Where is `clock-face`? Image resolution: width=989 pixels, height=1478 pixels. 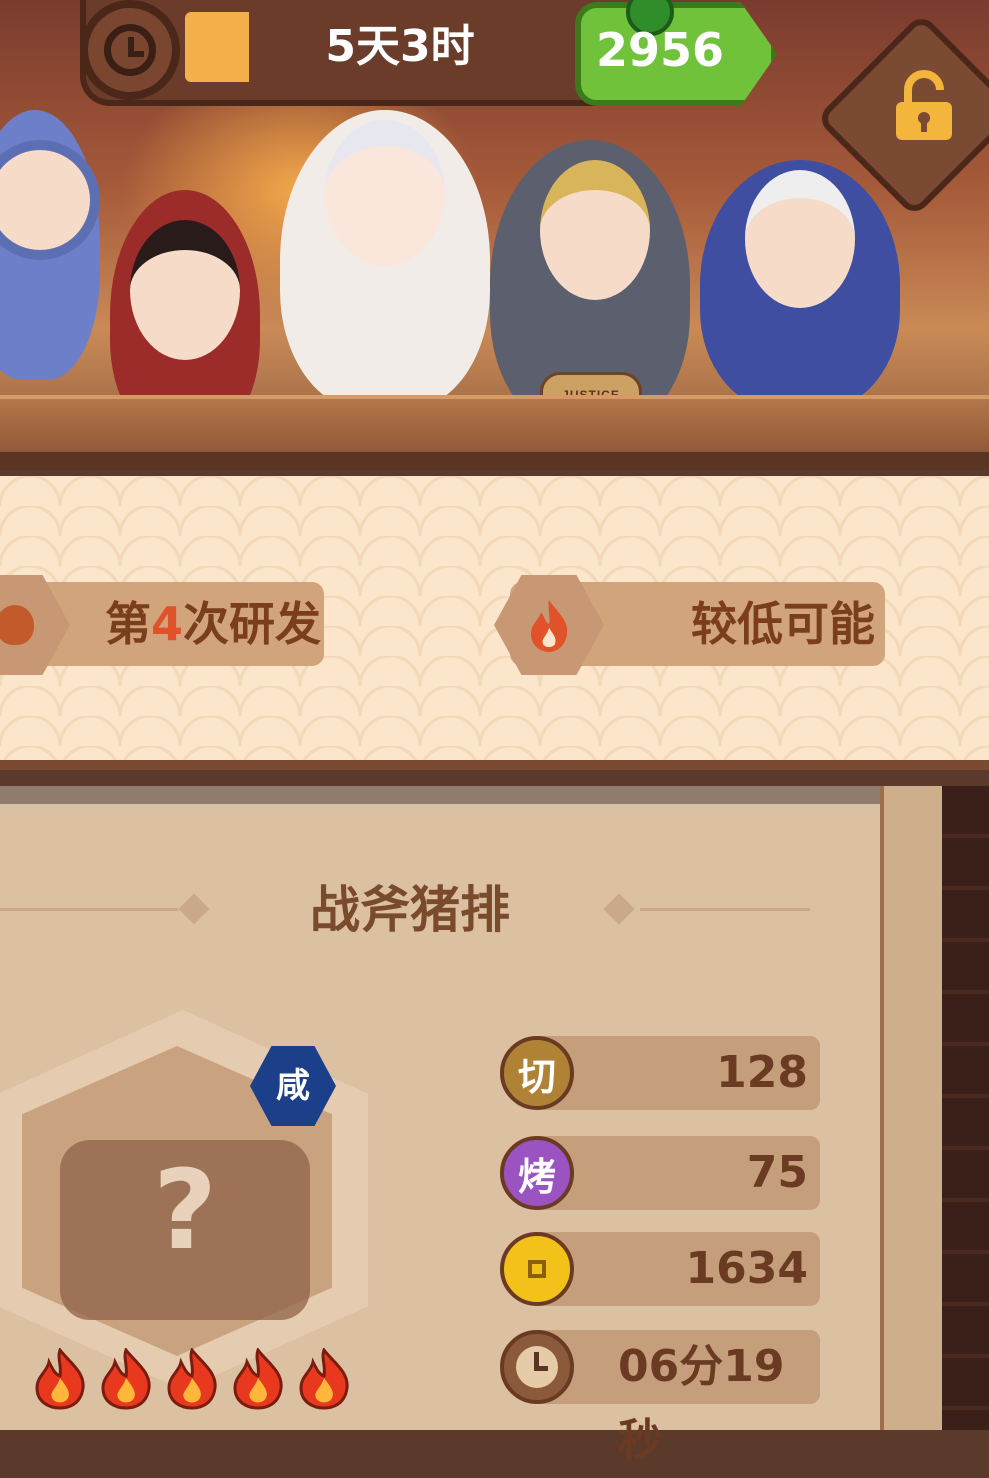 clock-face is located at coordinates (537, 1367).